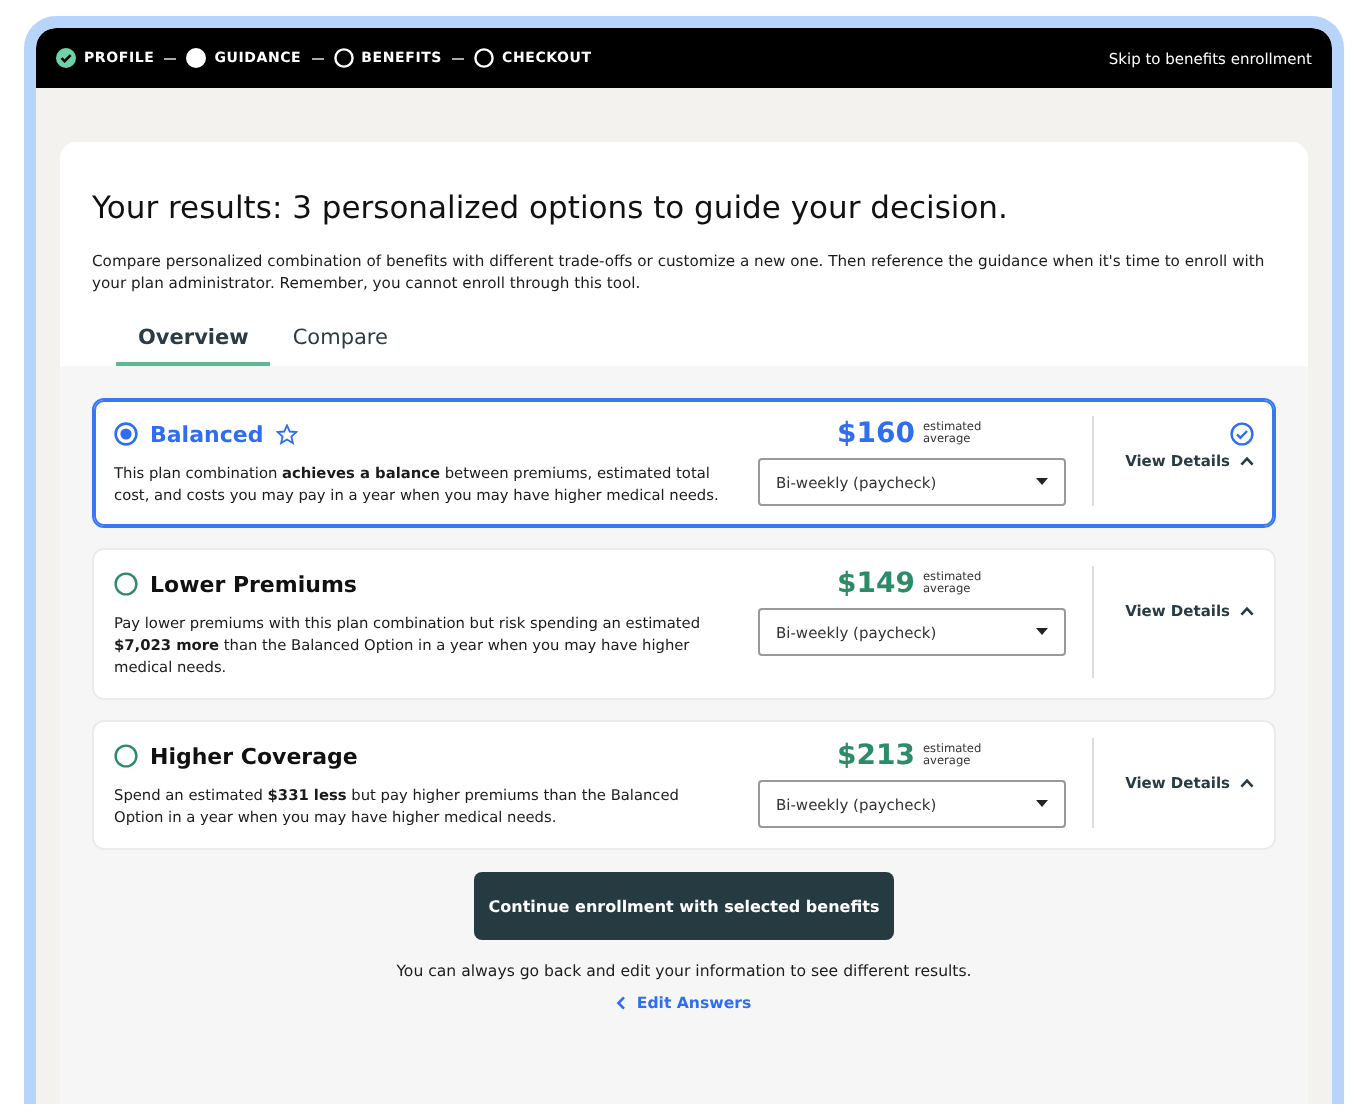 The height and width of the screenshot is (1116, 1356). Describe the element at coordinates (621, 1003) in the screenshot. I see `chevron-left-icon` at that location.